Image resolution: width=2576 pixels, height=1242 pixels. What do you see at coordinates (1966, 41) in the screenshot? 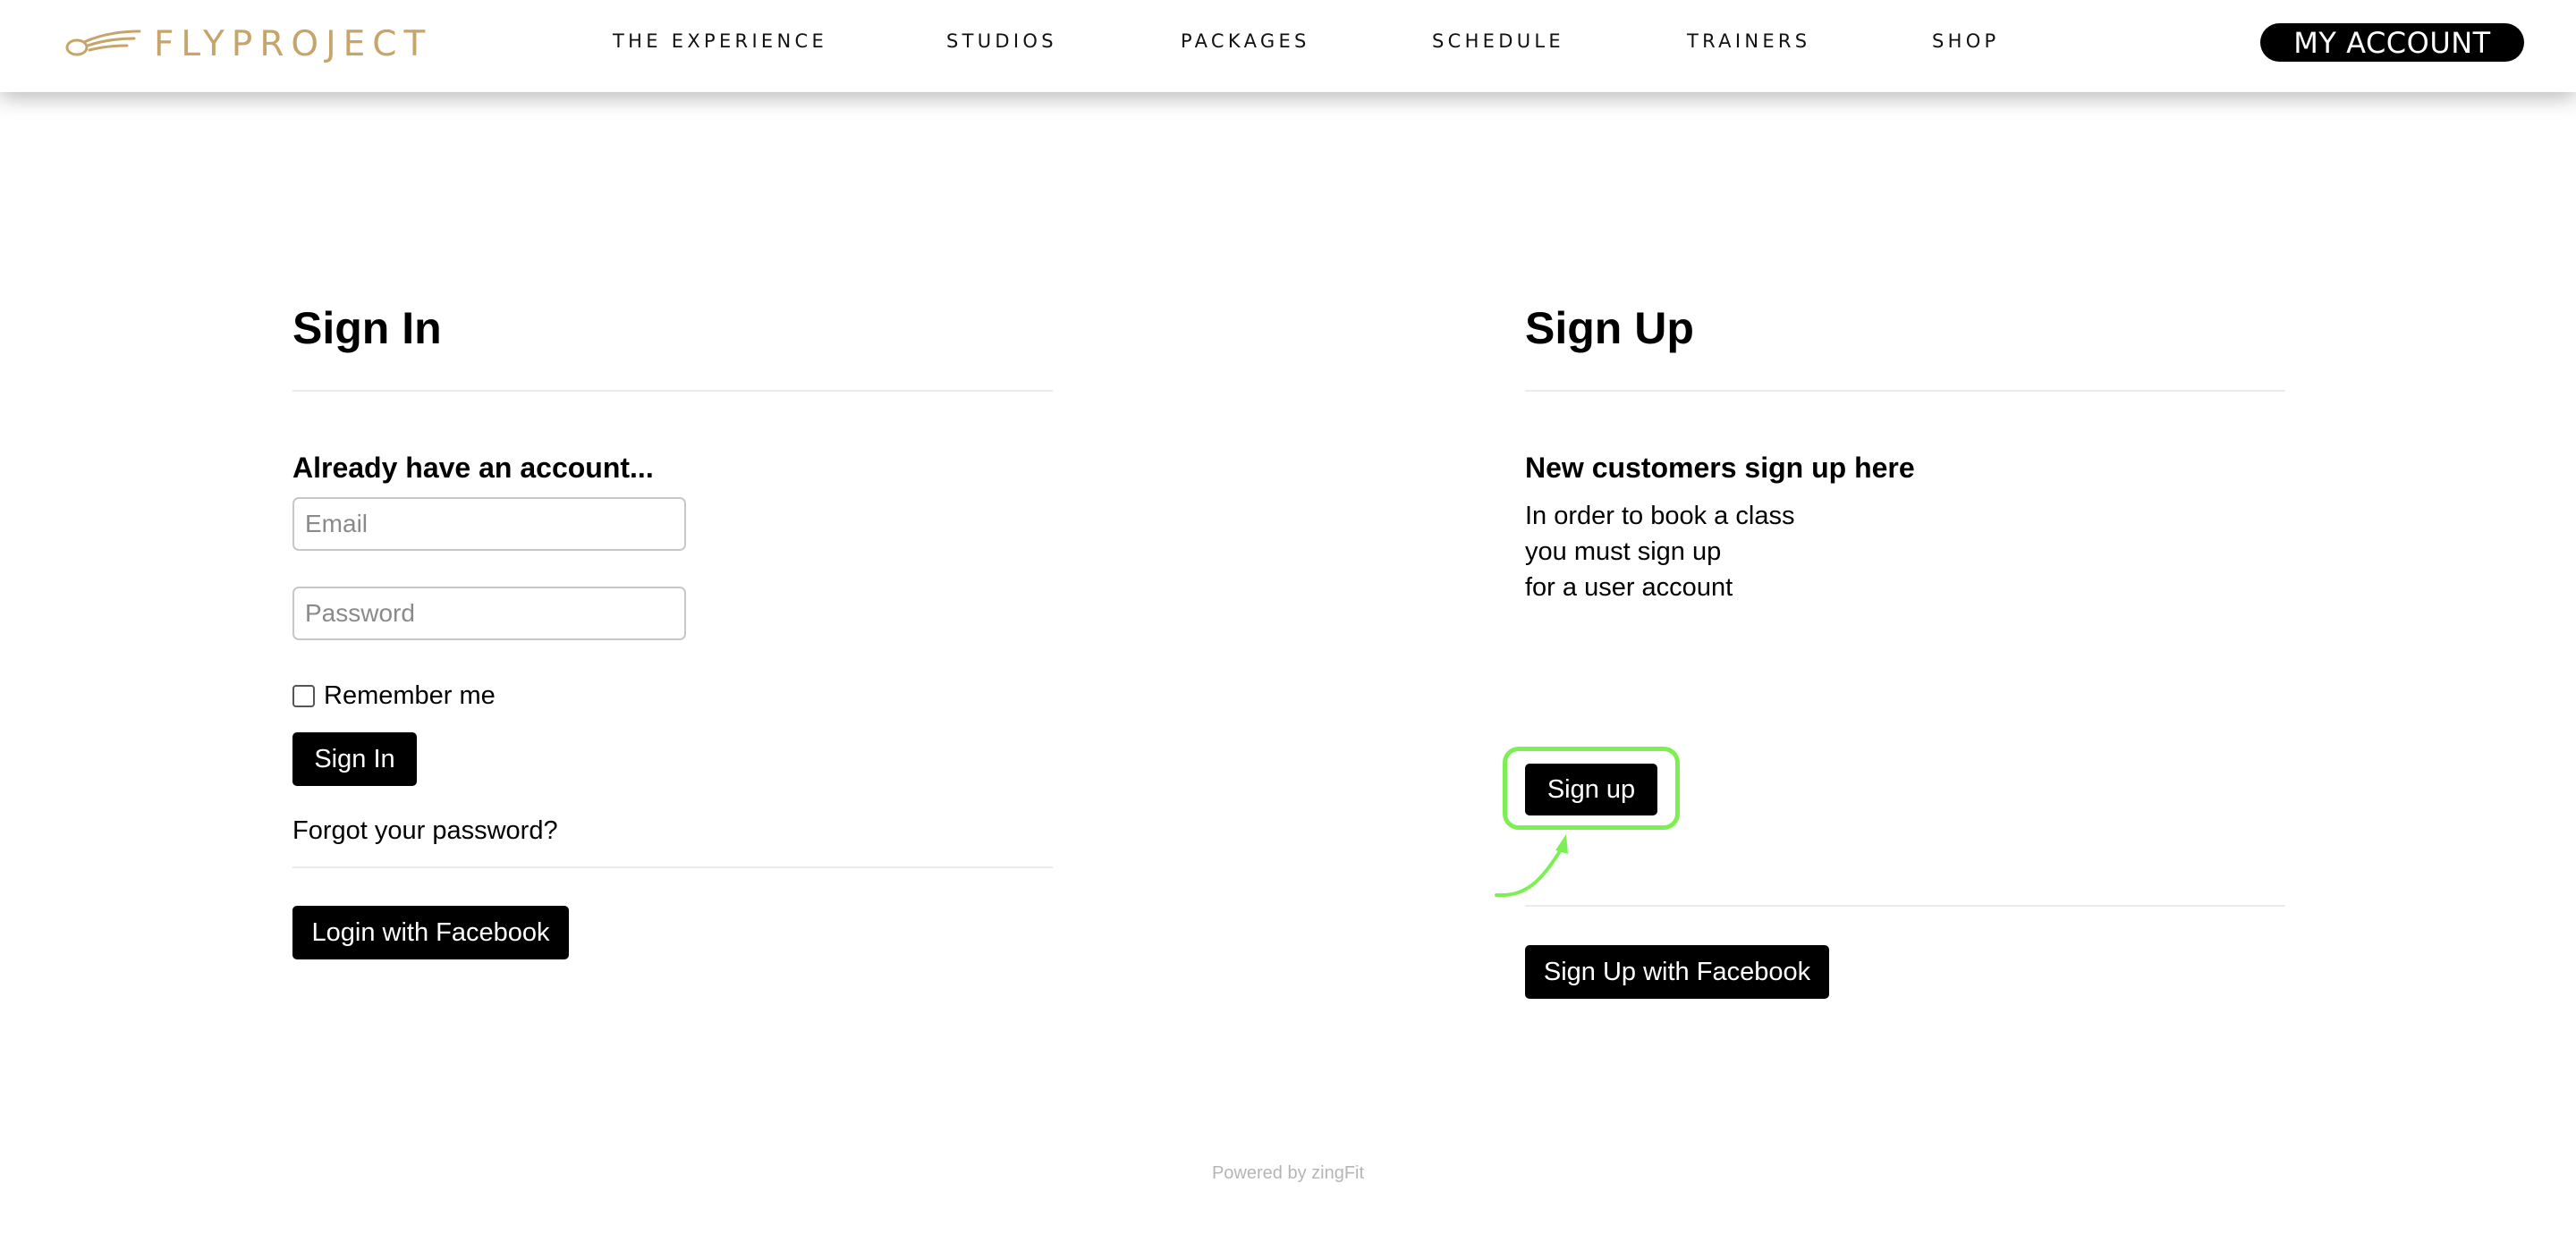
I see `nav-item-shop: SHOP` at bounding box center [1966, 41].